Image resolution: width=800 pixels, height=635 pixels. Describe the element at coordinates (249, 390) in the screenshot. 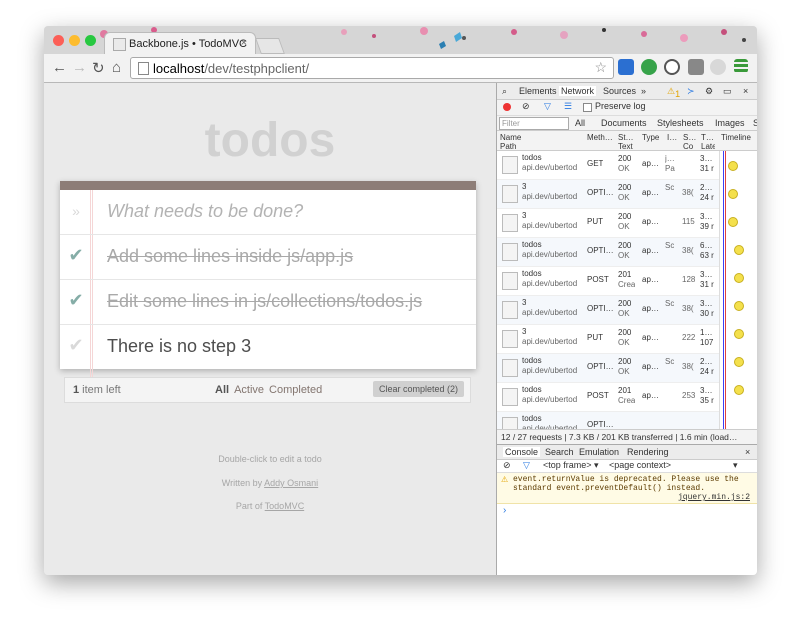

I see `filter-active: Active` at that location.